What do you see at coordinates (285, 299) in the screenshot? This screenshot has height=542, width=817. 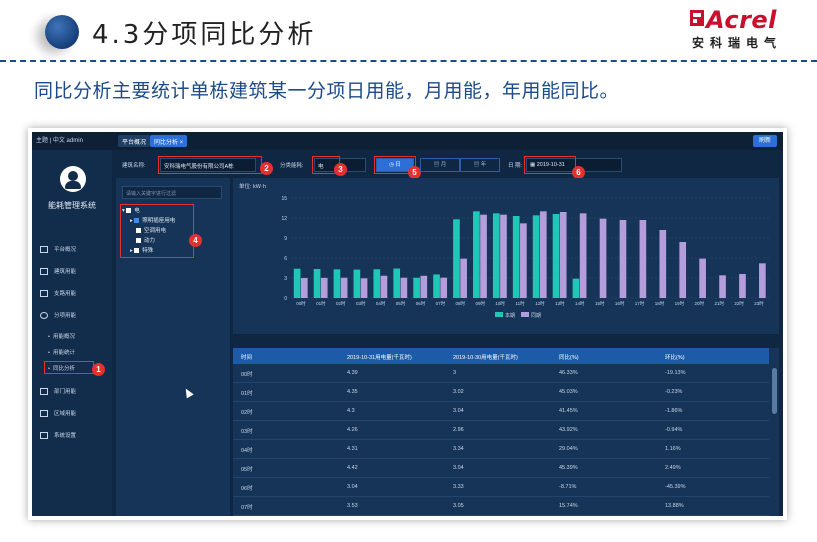 I see `y-tick-label: 0` at bounding box center [285, 299].